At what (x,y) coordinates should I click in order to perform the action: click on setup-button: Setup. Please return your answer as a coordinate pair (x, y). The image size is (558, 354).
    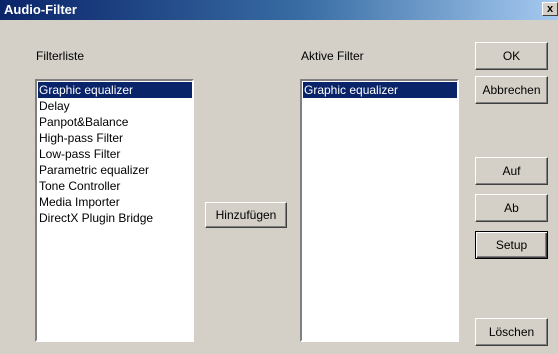
    Looking at the image, I should click on (511, 245).